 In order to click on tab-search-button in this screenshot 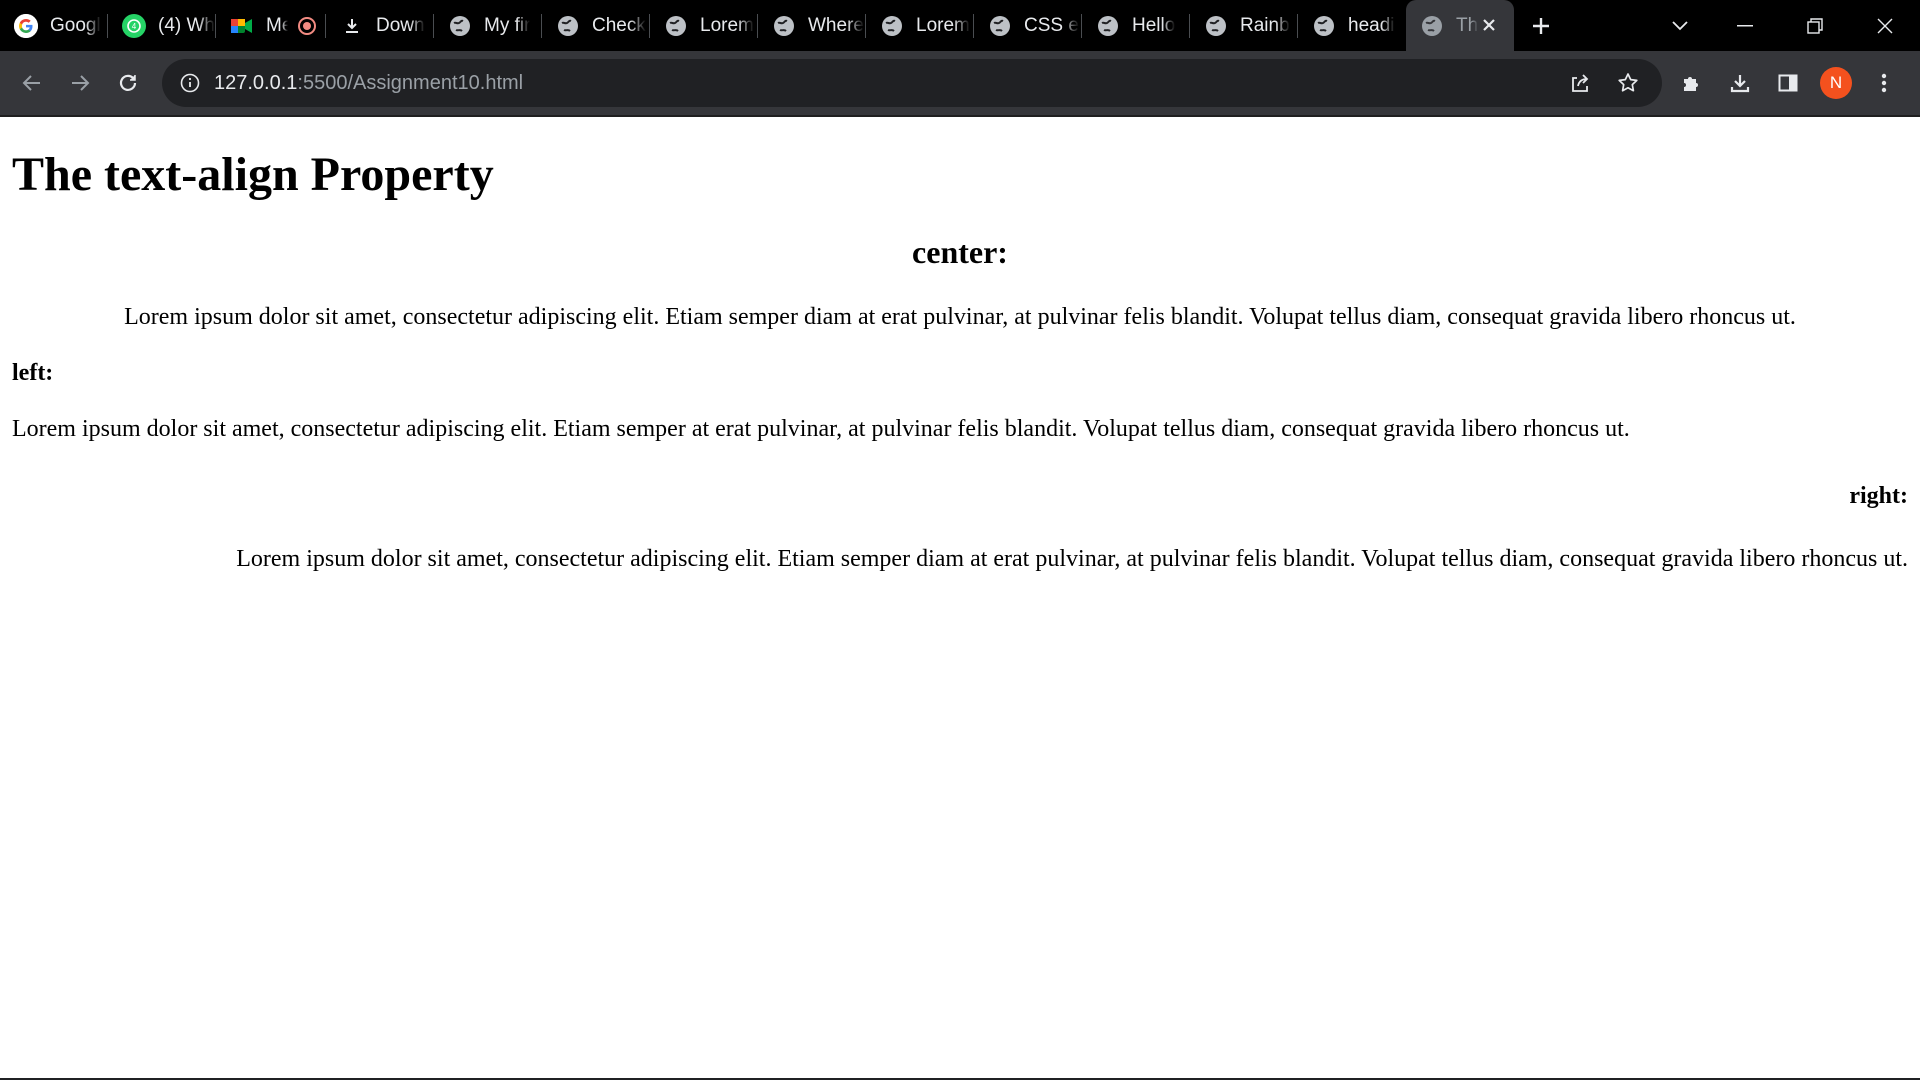, I will do `click(1680, 25)`.